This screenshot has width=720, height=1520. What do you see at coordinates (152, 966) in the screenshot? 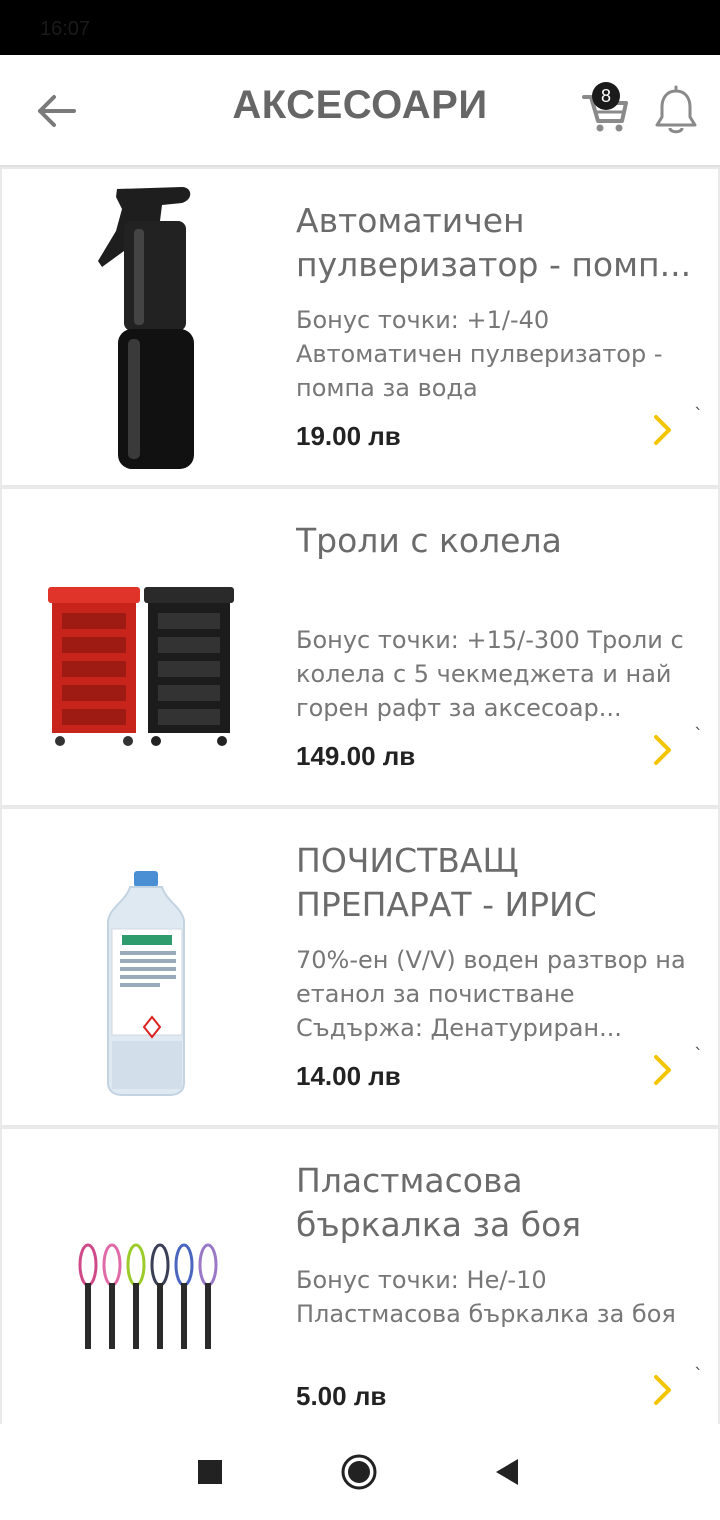
I see `product-image-cleaner-bottle` at bounding box center [152, 966].